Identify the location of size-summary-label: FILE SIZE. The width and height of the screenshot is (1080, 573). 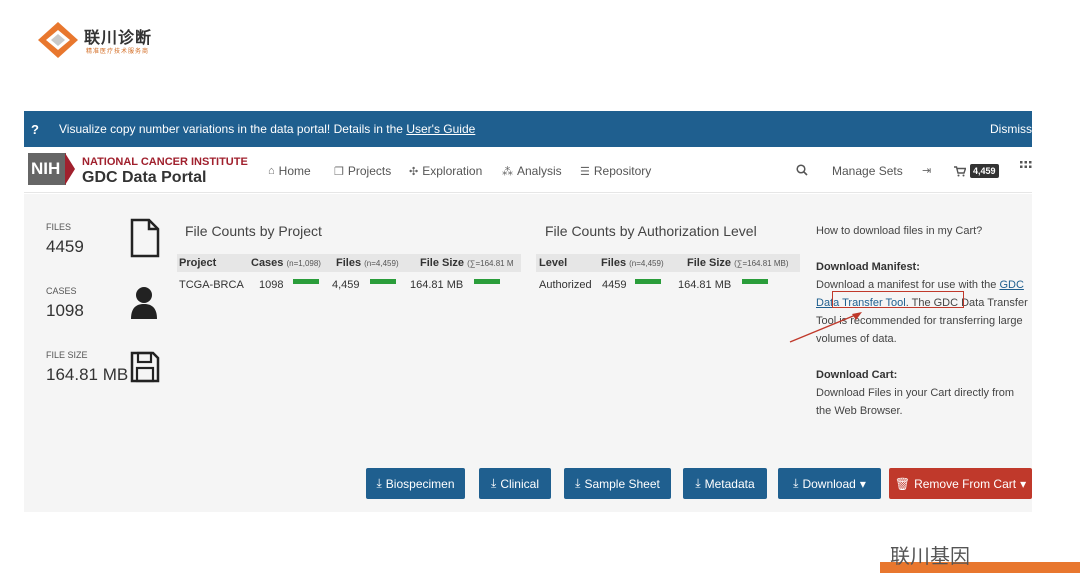
(67, 355).